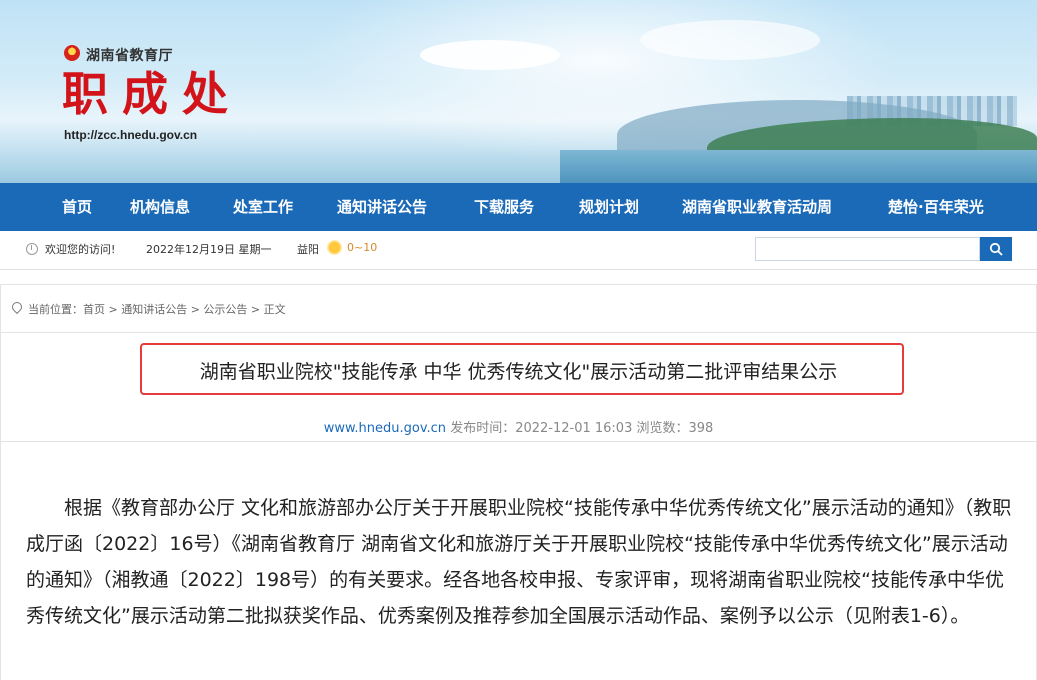  I want to click on breadcrumb: 当前位置：首页 > 通知讲话公告 > 公示公告 > 正文, so click(147, 308).